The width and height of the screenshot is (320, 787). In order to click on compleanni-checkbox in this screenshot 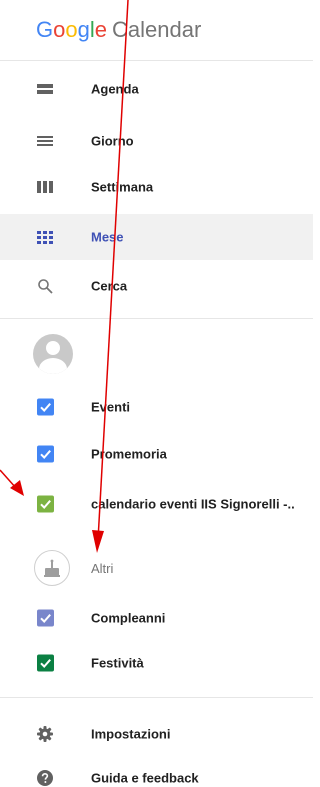, I will do `click(45, 618)`.